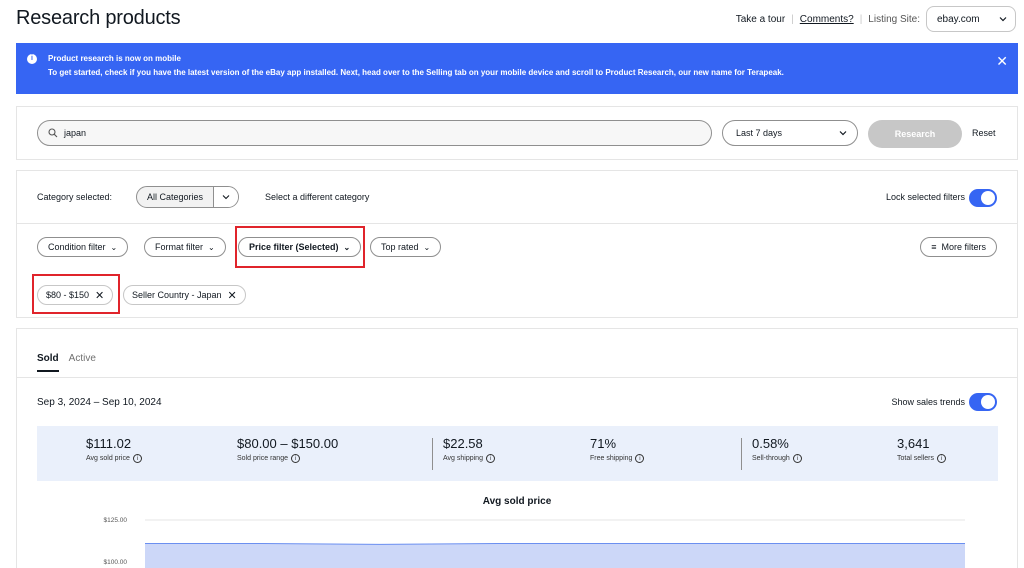 The height and width of the screenshot is (568, 1024). I want to click on stat-sell-through: 0.58% Sell-through i, so click(777, 449).